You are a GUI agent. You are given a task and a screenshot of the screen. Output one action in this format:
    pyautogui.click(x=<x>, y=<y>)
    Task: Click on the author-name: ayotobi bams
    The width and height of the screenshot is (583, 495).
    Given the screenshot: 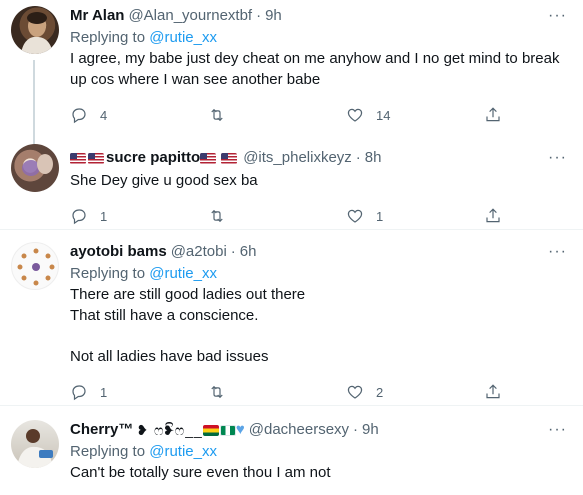 What is the action you would take?
    pyautogui.click(x=118, y=252)
    